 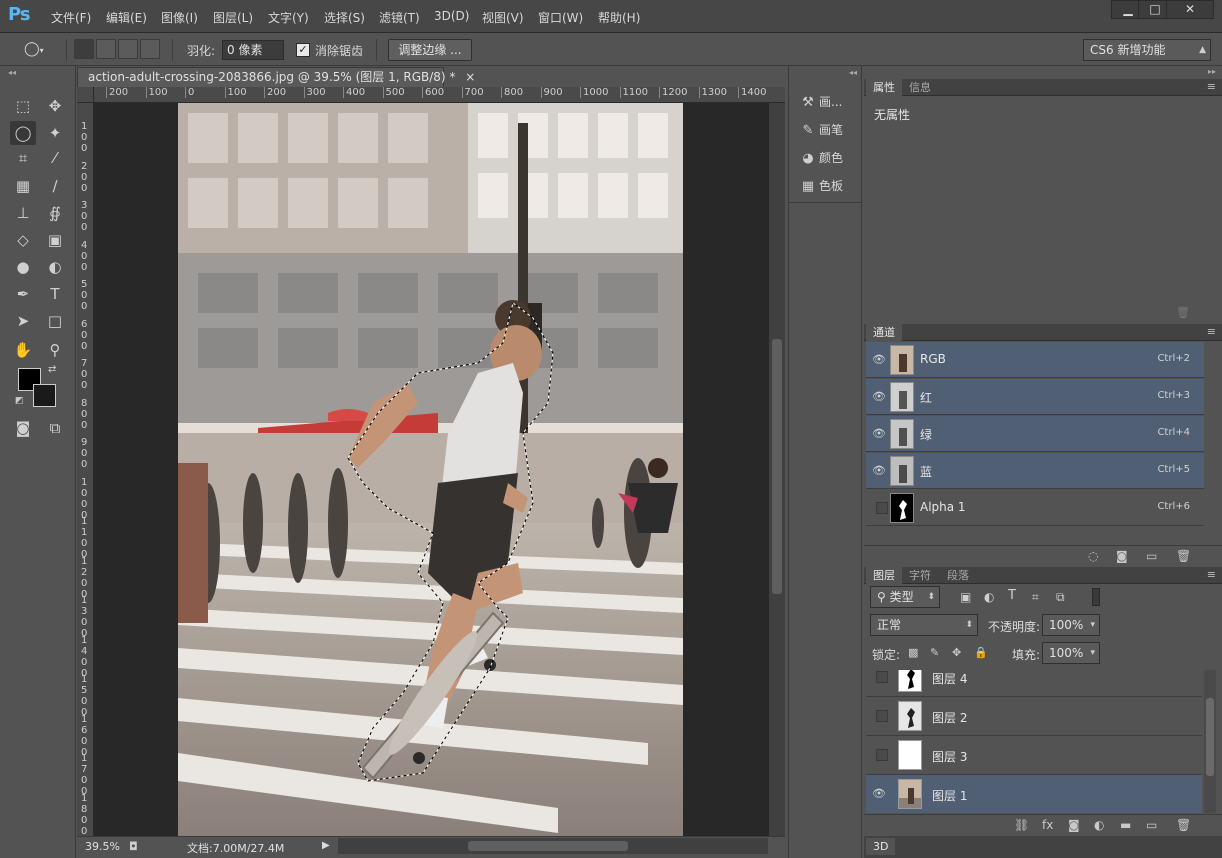 What do you see at coordinates (1047, 825) in the screenshot?
I see `layer-style-icon: fx` at bounding box center [1047, 825].